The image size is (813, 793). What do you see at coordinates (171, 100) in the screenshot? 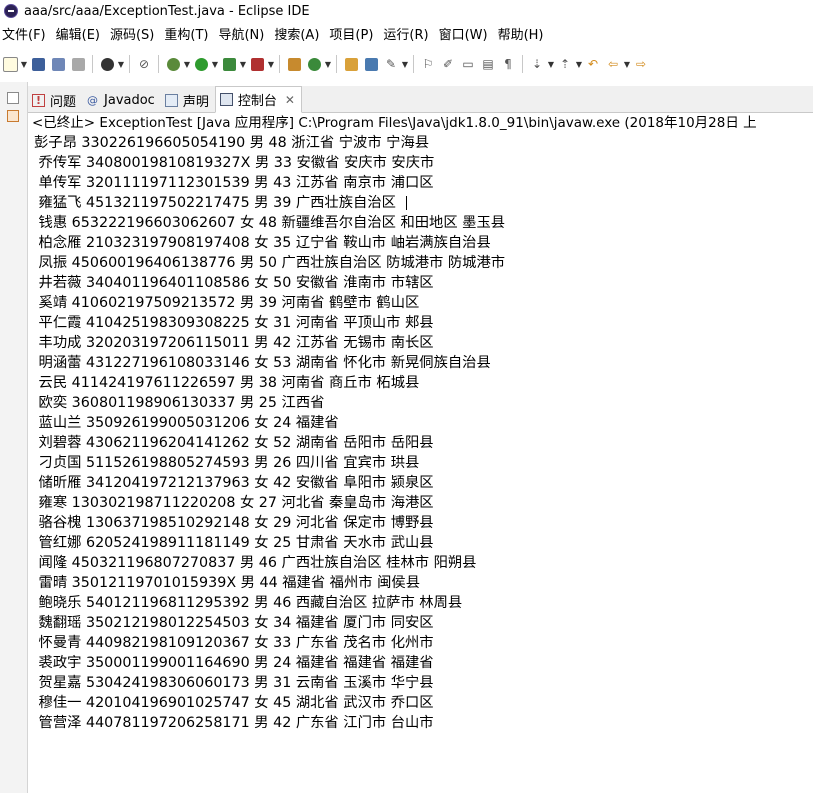
I see `declaration-icon` at bounding box center [171, 100].